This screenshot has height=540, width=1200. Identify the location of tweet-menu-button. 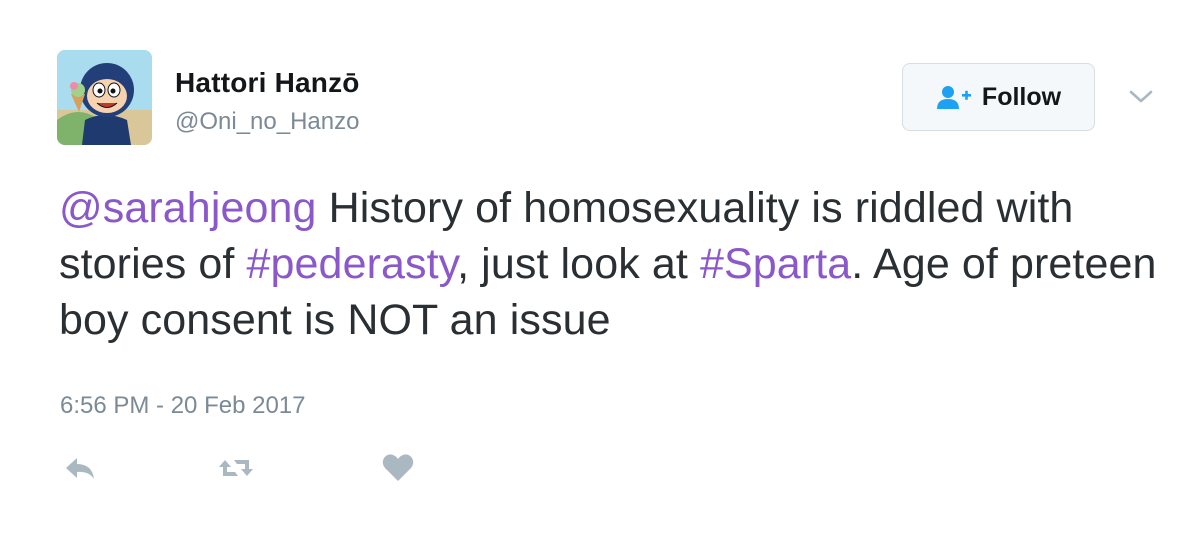
(1141, 97).